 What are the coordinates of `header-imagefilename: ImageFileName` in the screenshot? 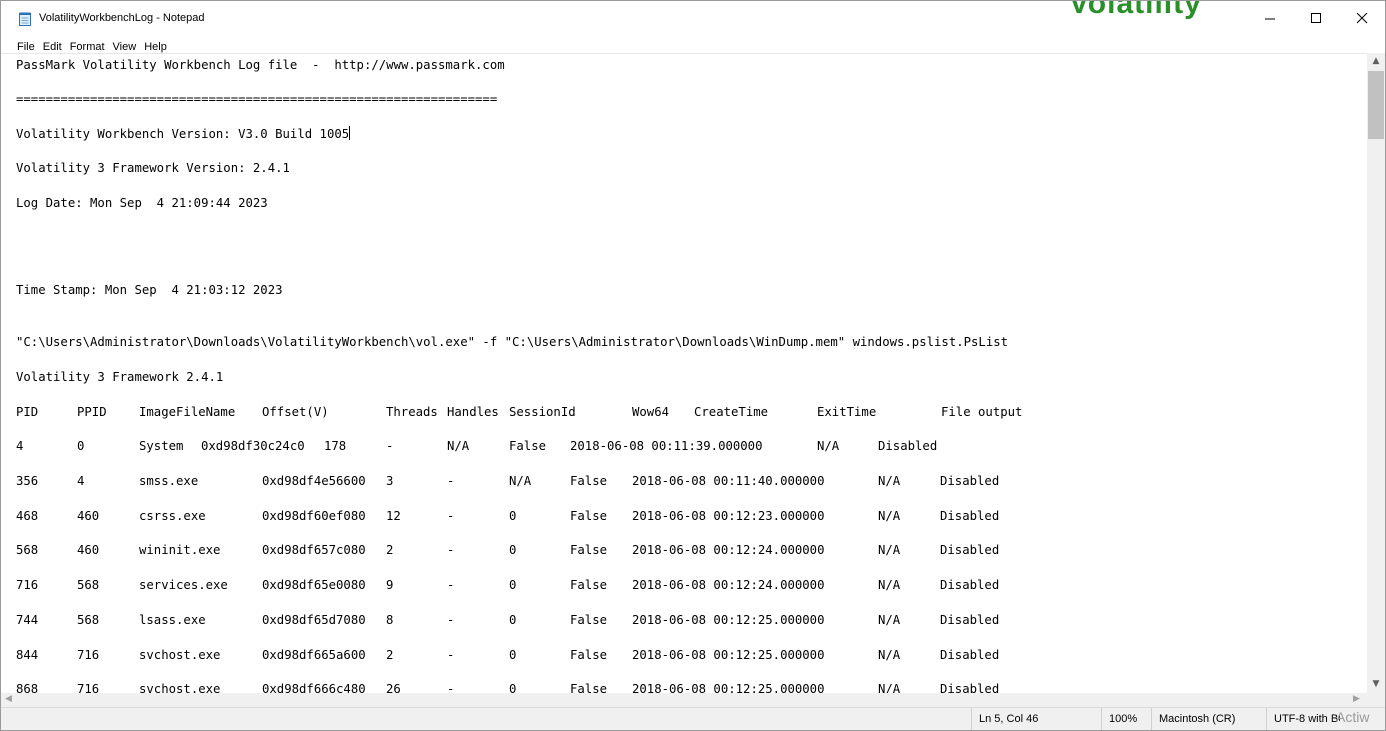 It's located at (187, 412).